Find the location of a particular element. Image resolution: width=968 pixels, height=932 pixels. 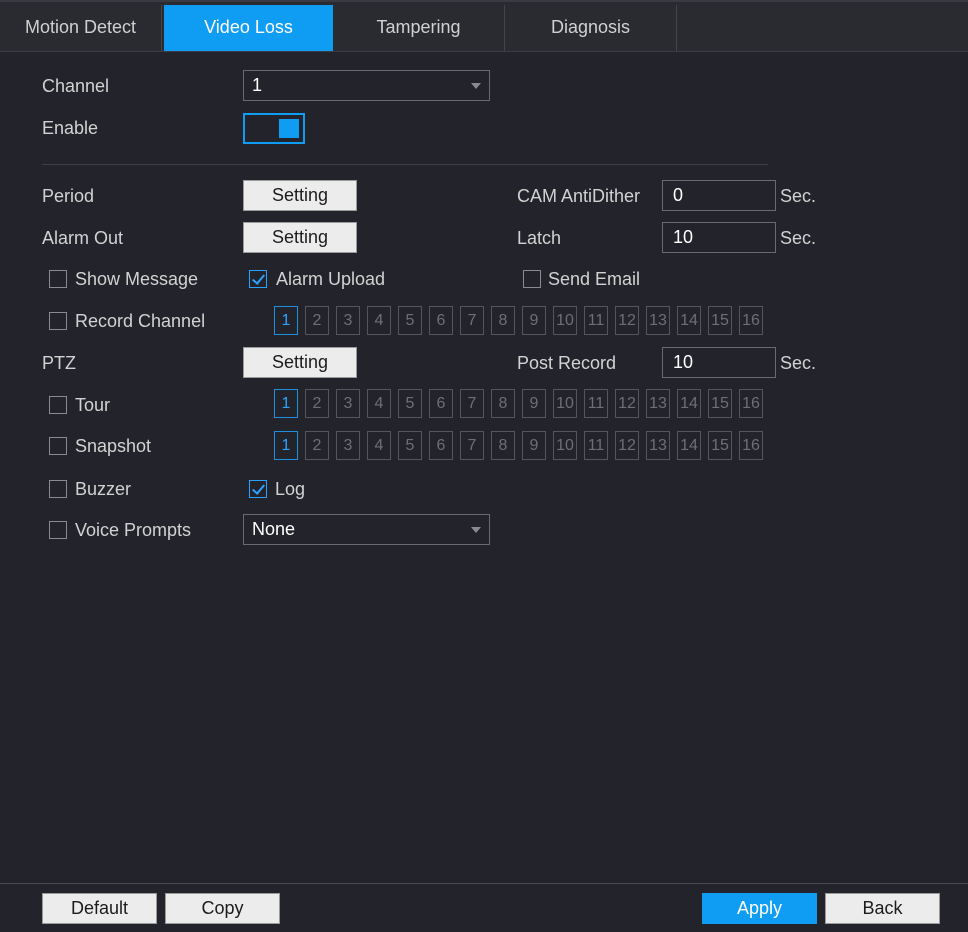

show-message-label: Show Message is located at coordinates (137, 279).